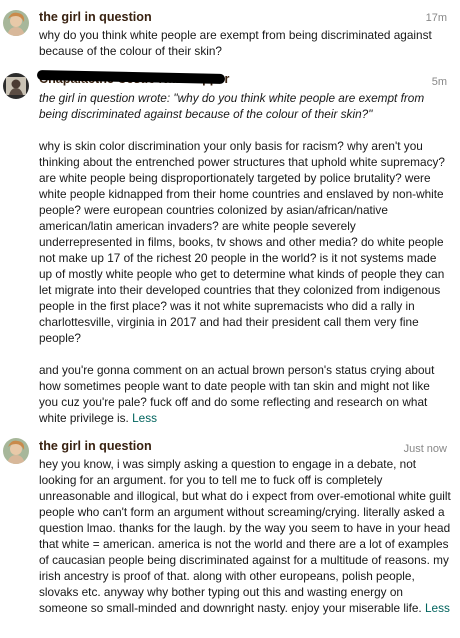 The height and width of the screenshot is (638, 460). What do you see at coordinates (425, 449) in the screenshot?
I see `comment-timestamp: Just now` at bounding box center [425, 449].